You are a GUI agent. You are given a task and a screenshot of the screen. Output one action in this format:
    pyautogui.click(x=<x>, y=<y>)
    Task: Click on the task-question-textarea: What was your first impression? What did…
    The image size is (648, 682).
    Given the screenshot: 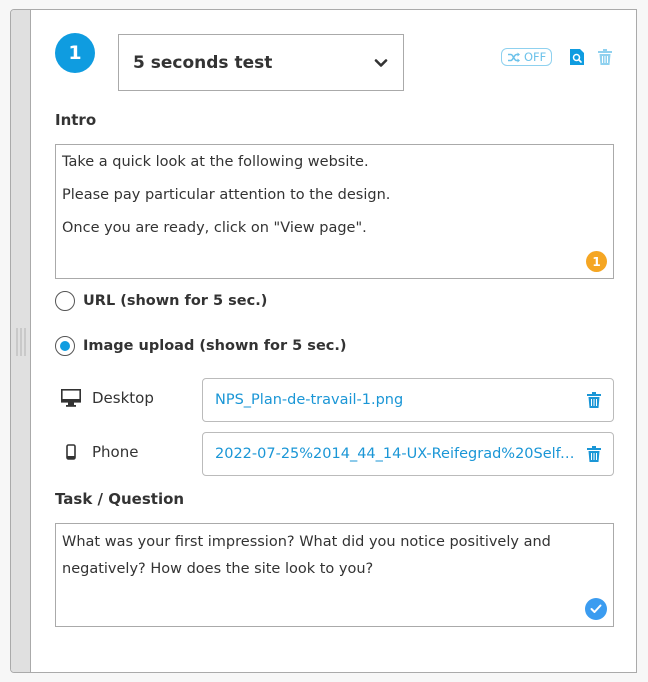 What is the action you would take?
    pyautogui.click(x=334, y=575)
    